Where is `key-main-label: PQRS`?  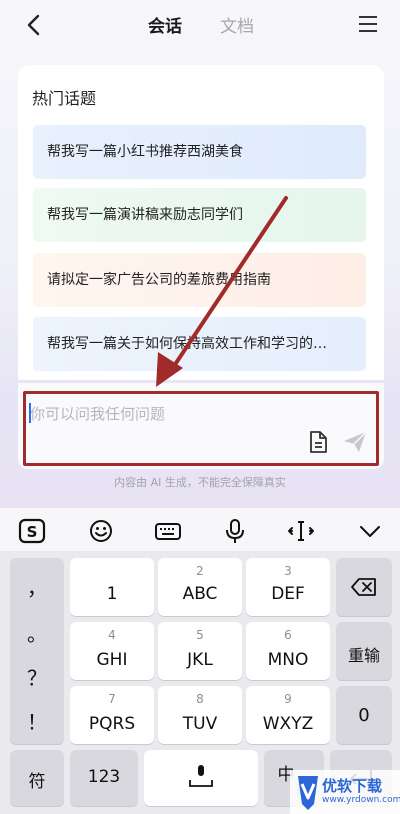 key-main-label: PQRS is located at coordinates (112, 724).